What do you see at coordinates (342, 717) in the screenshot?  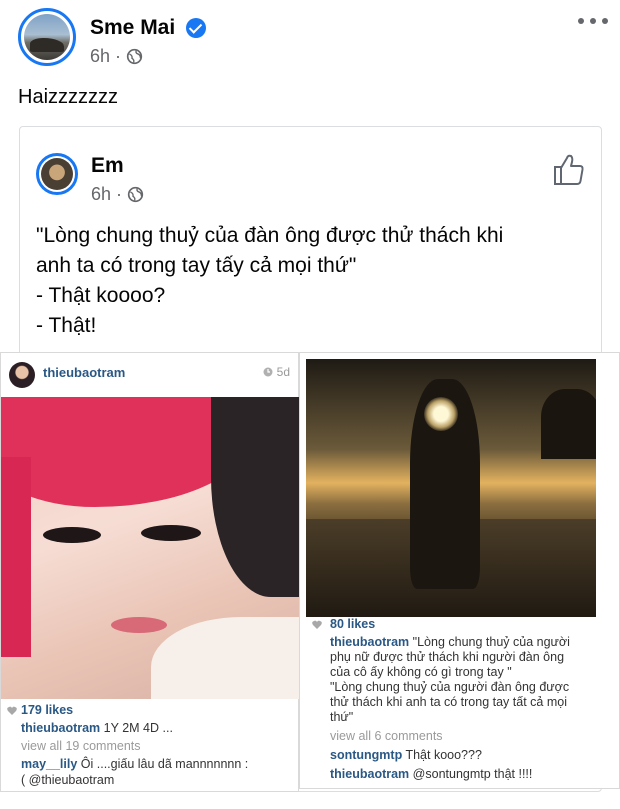 I see `ig-caption-line: thứ"` at bounding box center [342, 717].